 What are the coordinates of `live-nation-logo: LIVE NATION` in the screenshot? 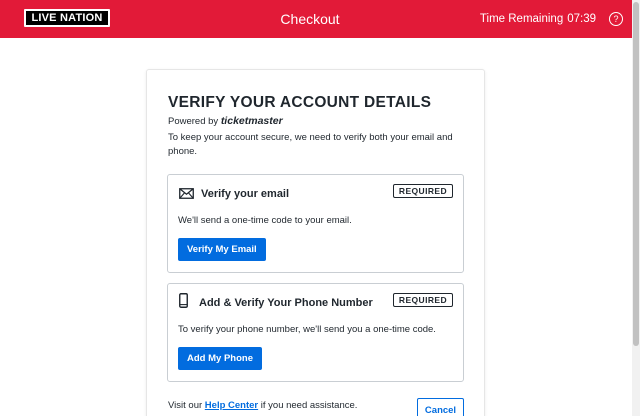 It's located at (67, 18).